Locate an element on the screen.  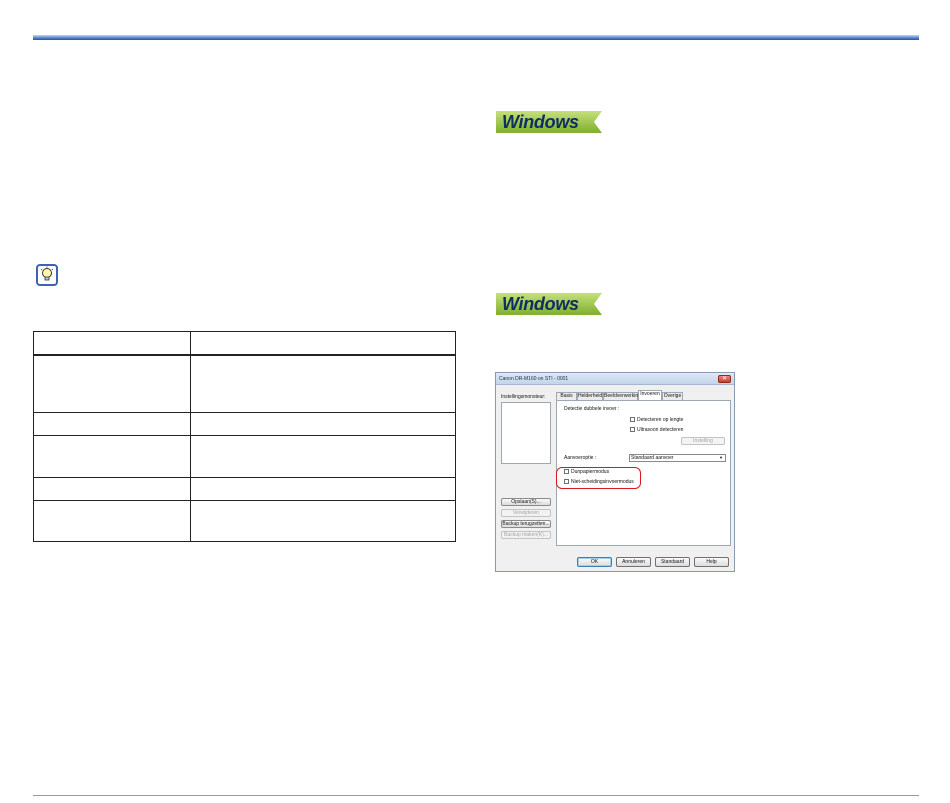
tab-invoeren: Invoeren is located at coordinates (650, 395).